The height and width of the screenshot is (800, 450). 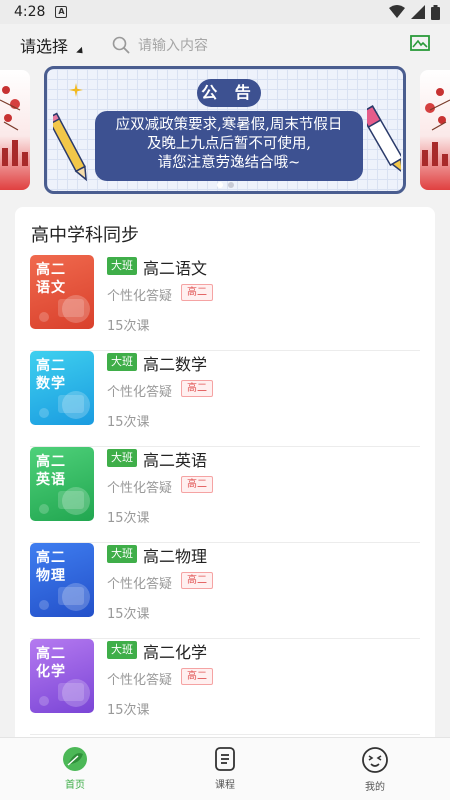 What do you see at coordinates (175, 268) in the screenshot?
I see `course-name: 高二语文` at bounding box center [175, 268].